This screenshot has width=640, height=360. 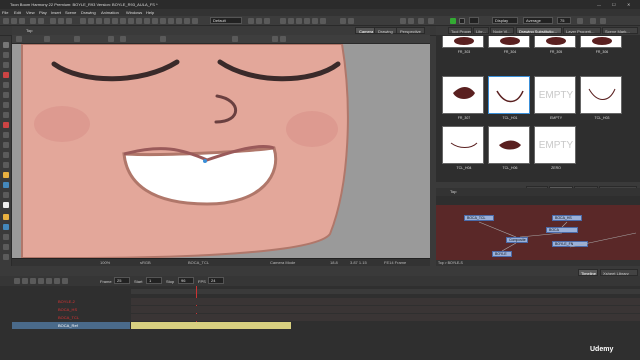 I want to click on smooth-icon, so click(x=235, y=39).